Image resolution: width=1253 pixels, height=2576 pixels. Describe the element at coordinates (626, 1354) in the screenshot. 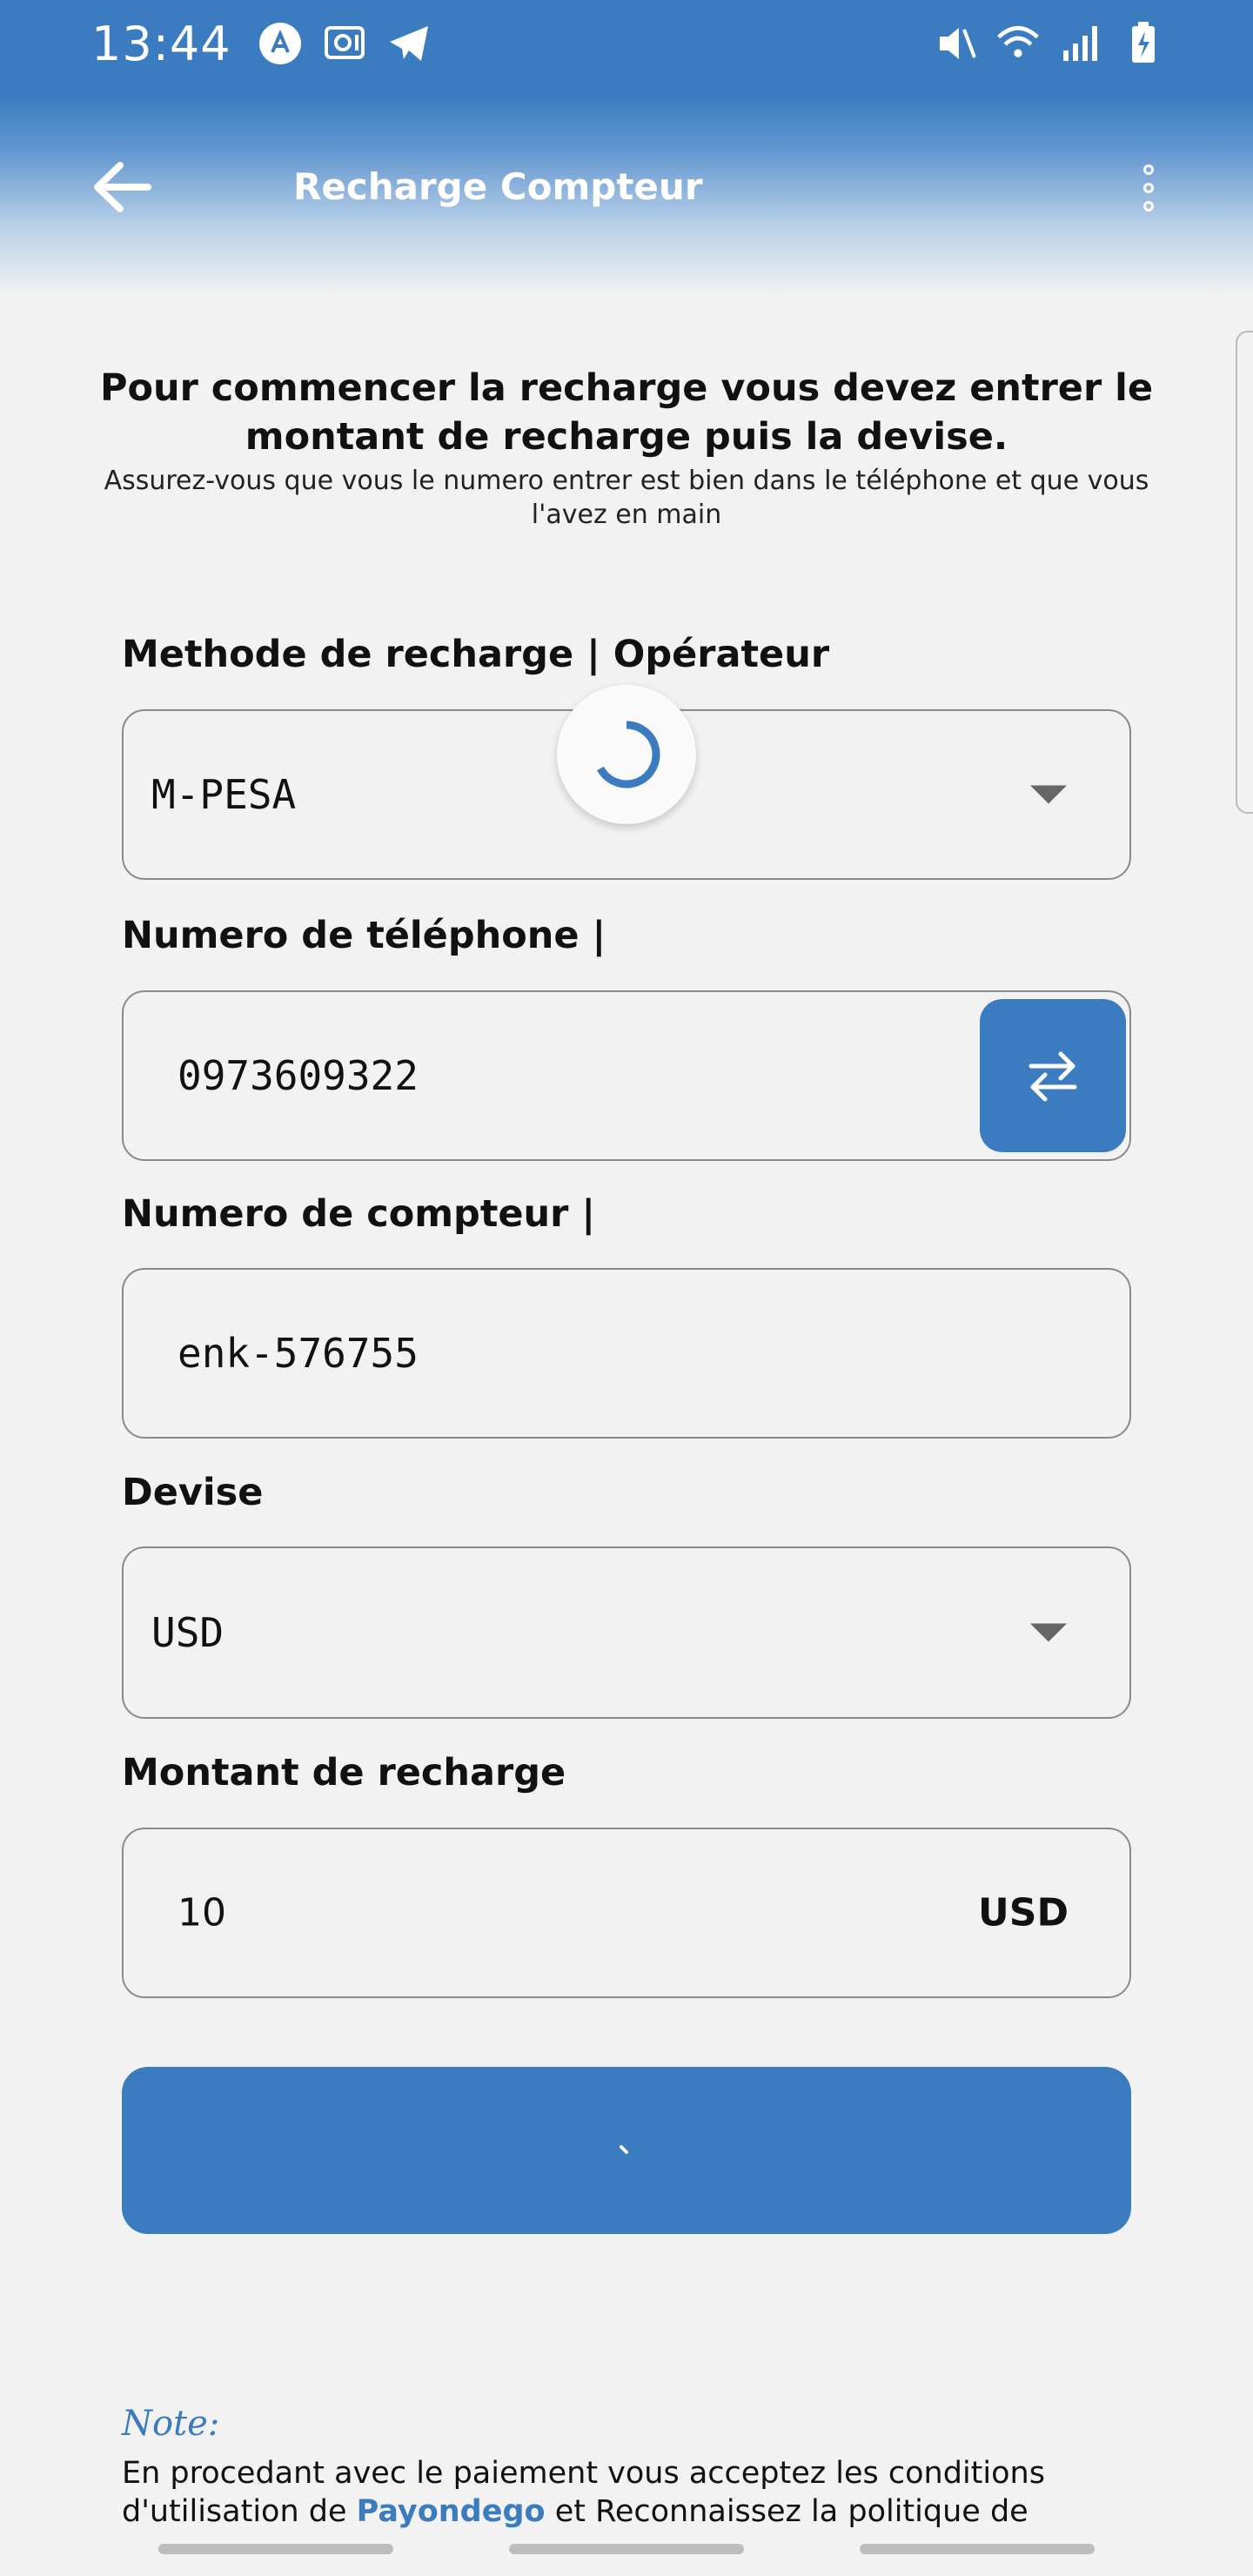

I see `meter-field: enk-576755` at that location.